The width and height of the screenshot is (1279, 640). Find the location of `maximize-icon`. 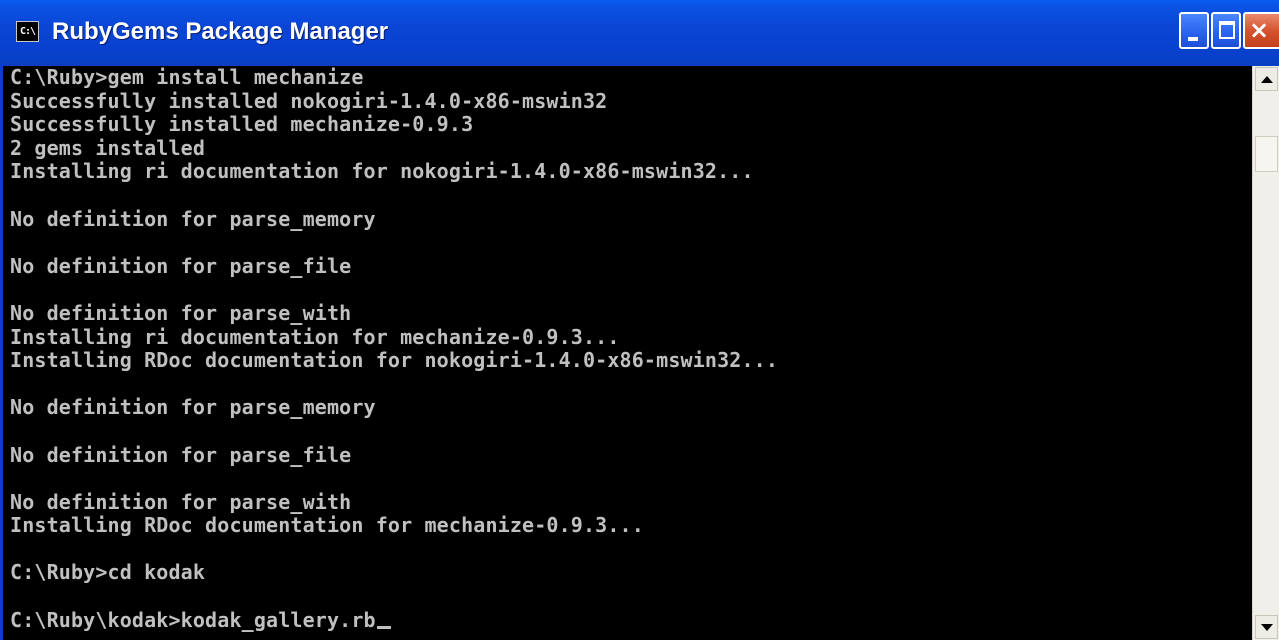

maximize-icon is located at coordinates (1227, 30).